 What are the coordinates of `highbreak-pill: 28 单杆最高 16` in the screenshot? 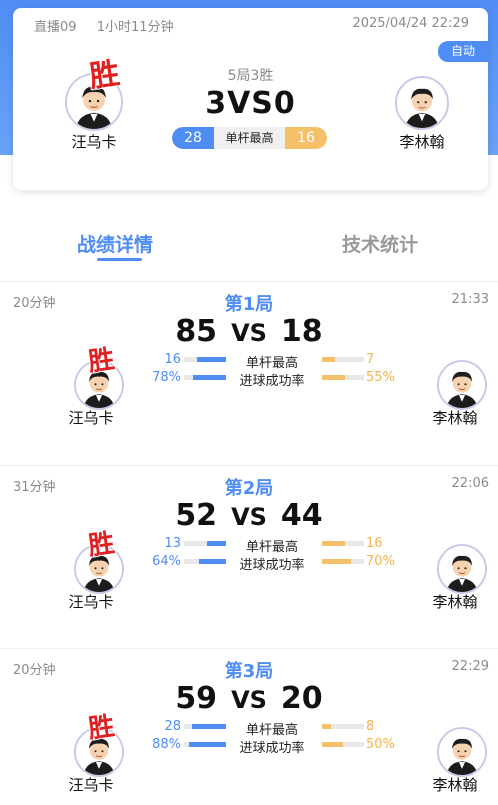 It's located at (249, 138).